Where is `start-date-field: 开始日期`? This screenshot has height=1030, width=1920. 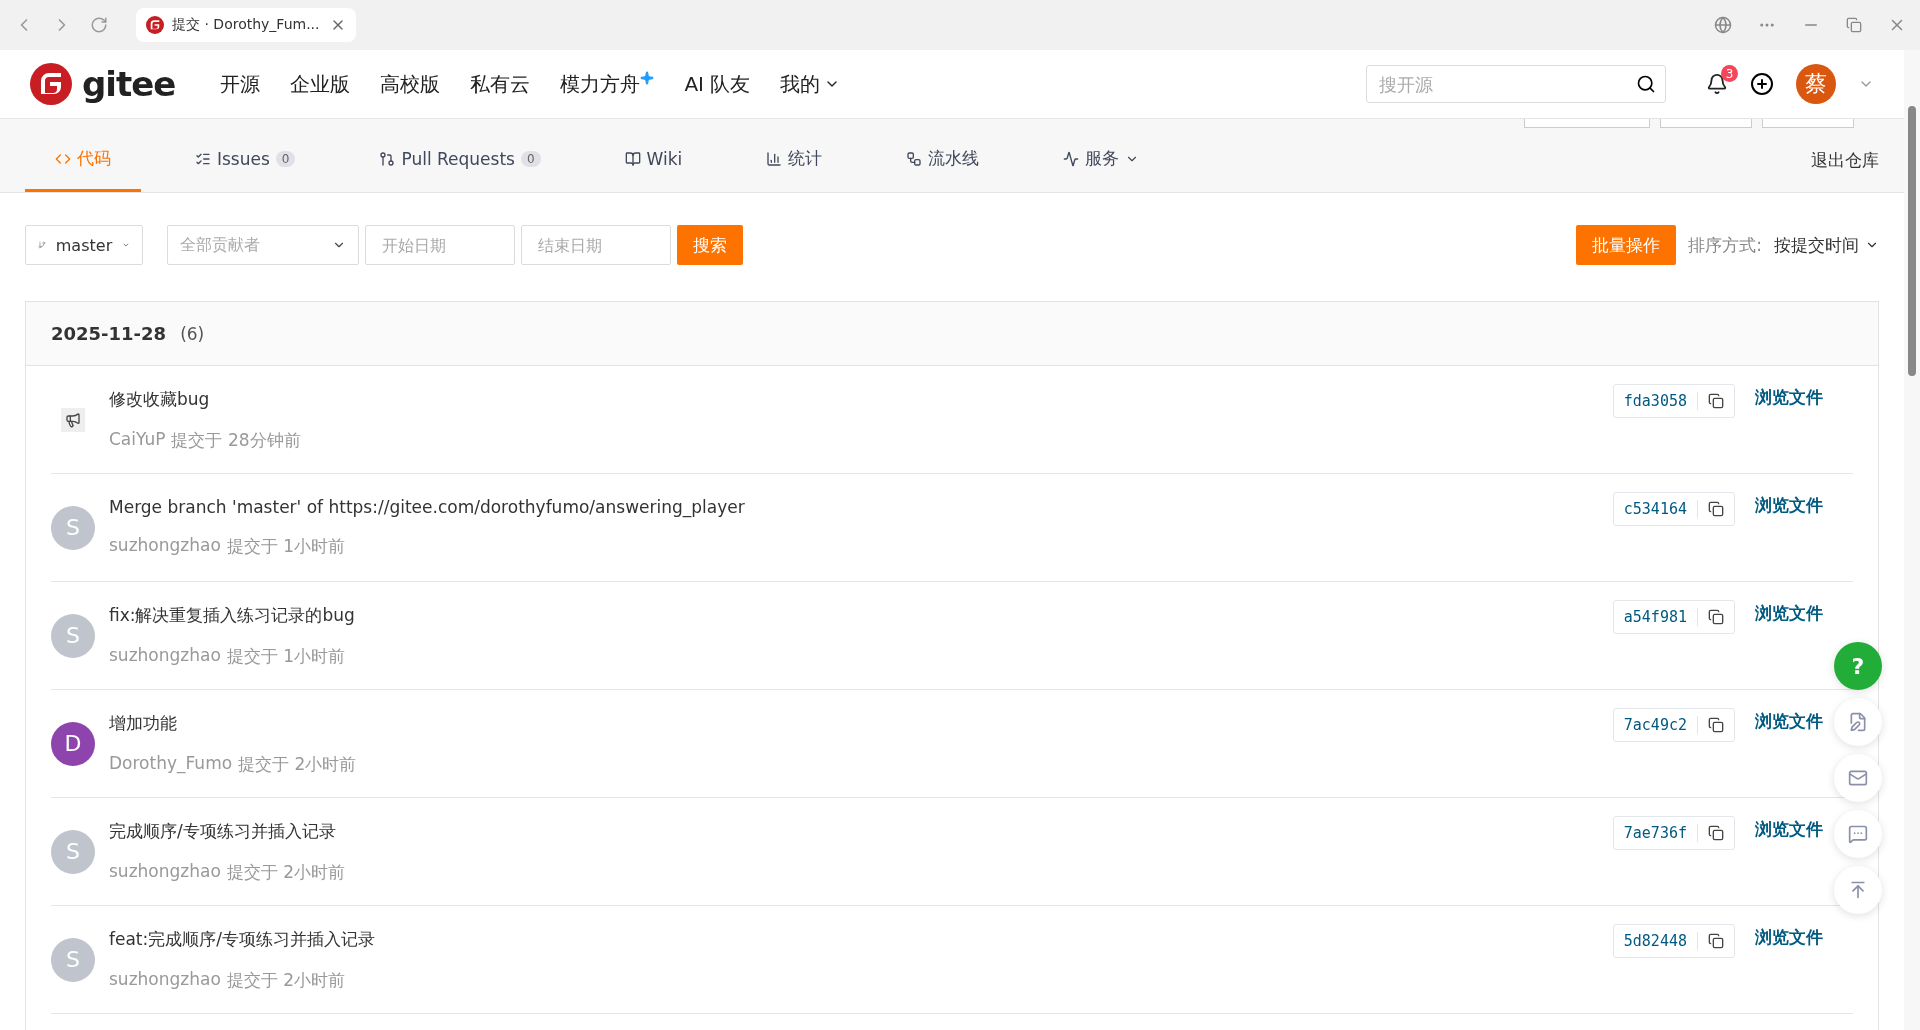 start-date-field: 开始日期 is located at coordinates (440, 245).